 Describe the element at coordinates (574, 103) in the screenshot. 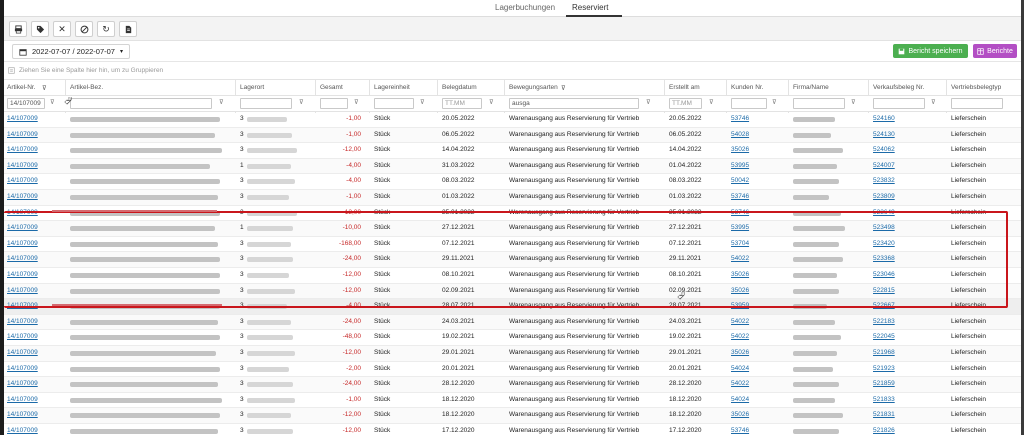

I see `bewegungsarten-filter-input: ausga` at that location.